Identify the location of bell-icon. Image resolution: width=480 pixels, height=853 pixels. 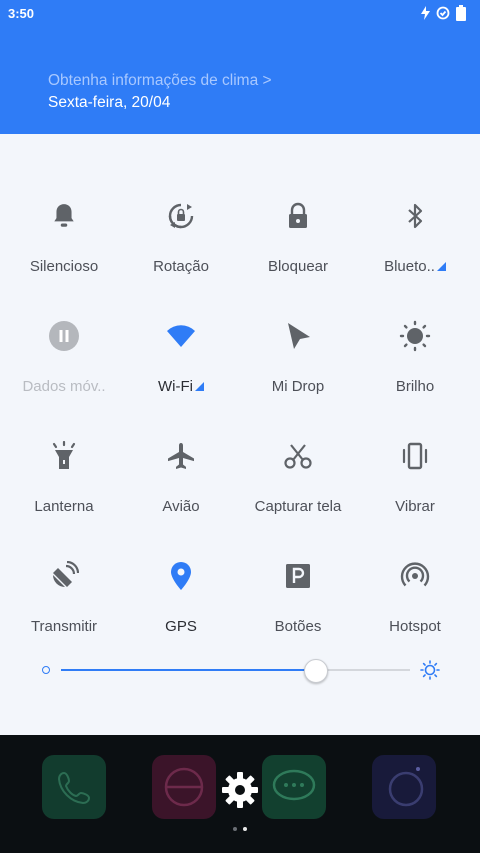
(64, 215).